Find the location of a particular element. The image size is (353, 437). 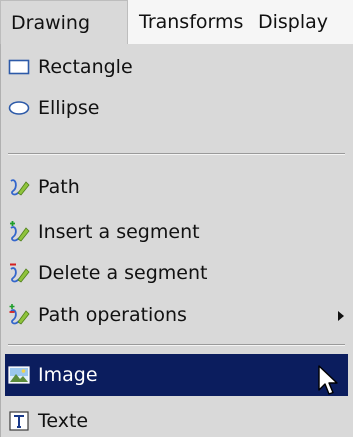

mouse-pointer-icon is located at coordinates (328, 380).